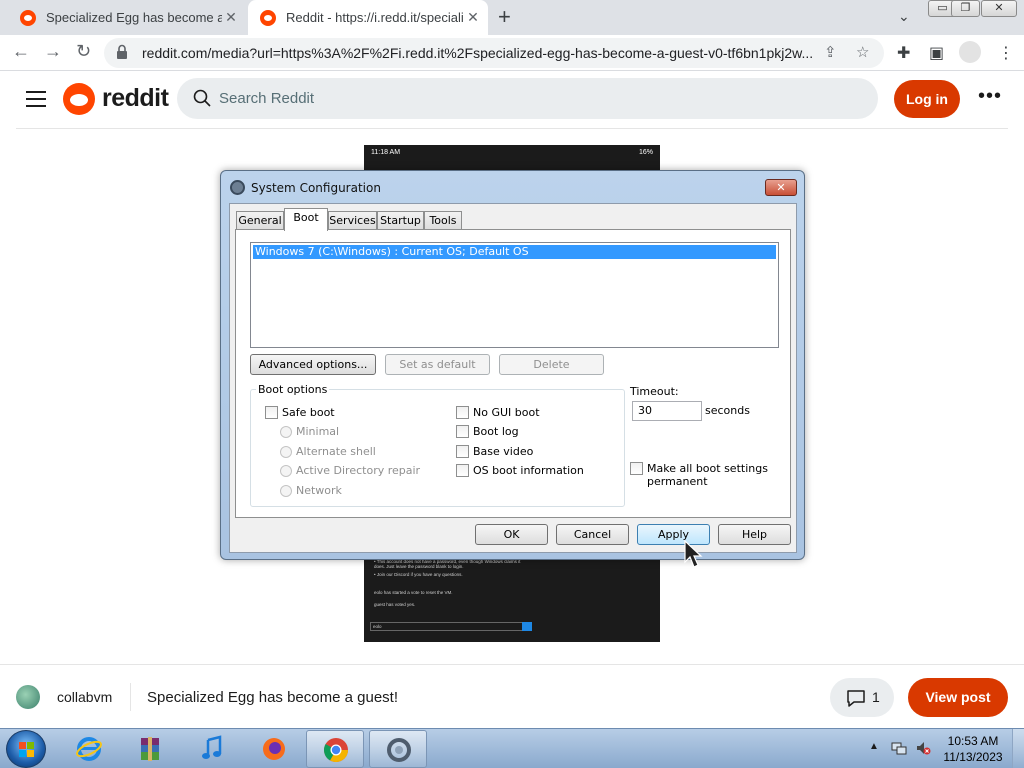  I want to click on community-name: collabvm, so click(84, 697).